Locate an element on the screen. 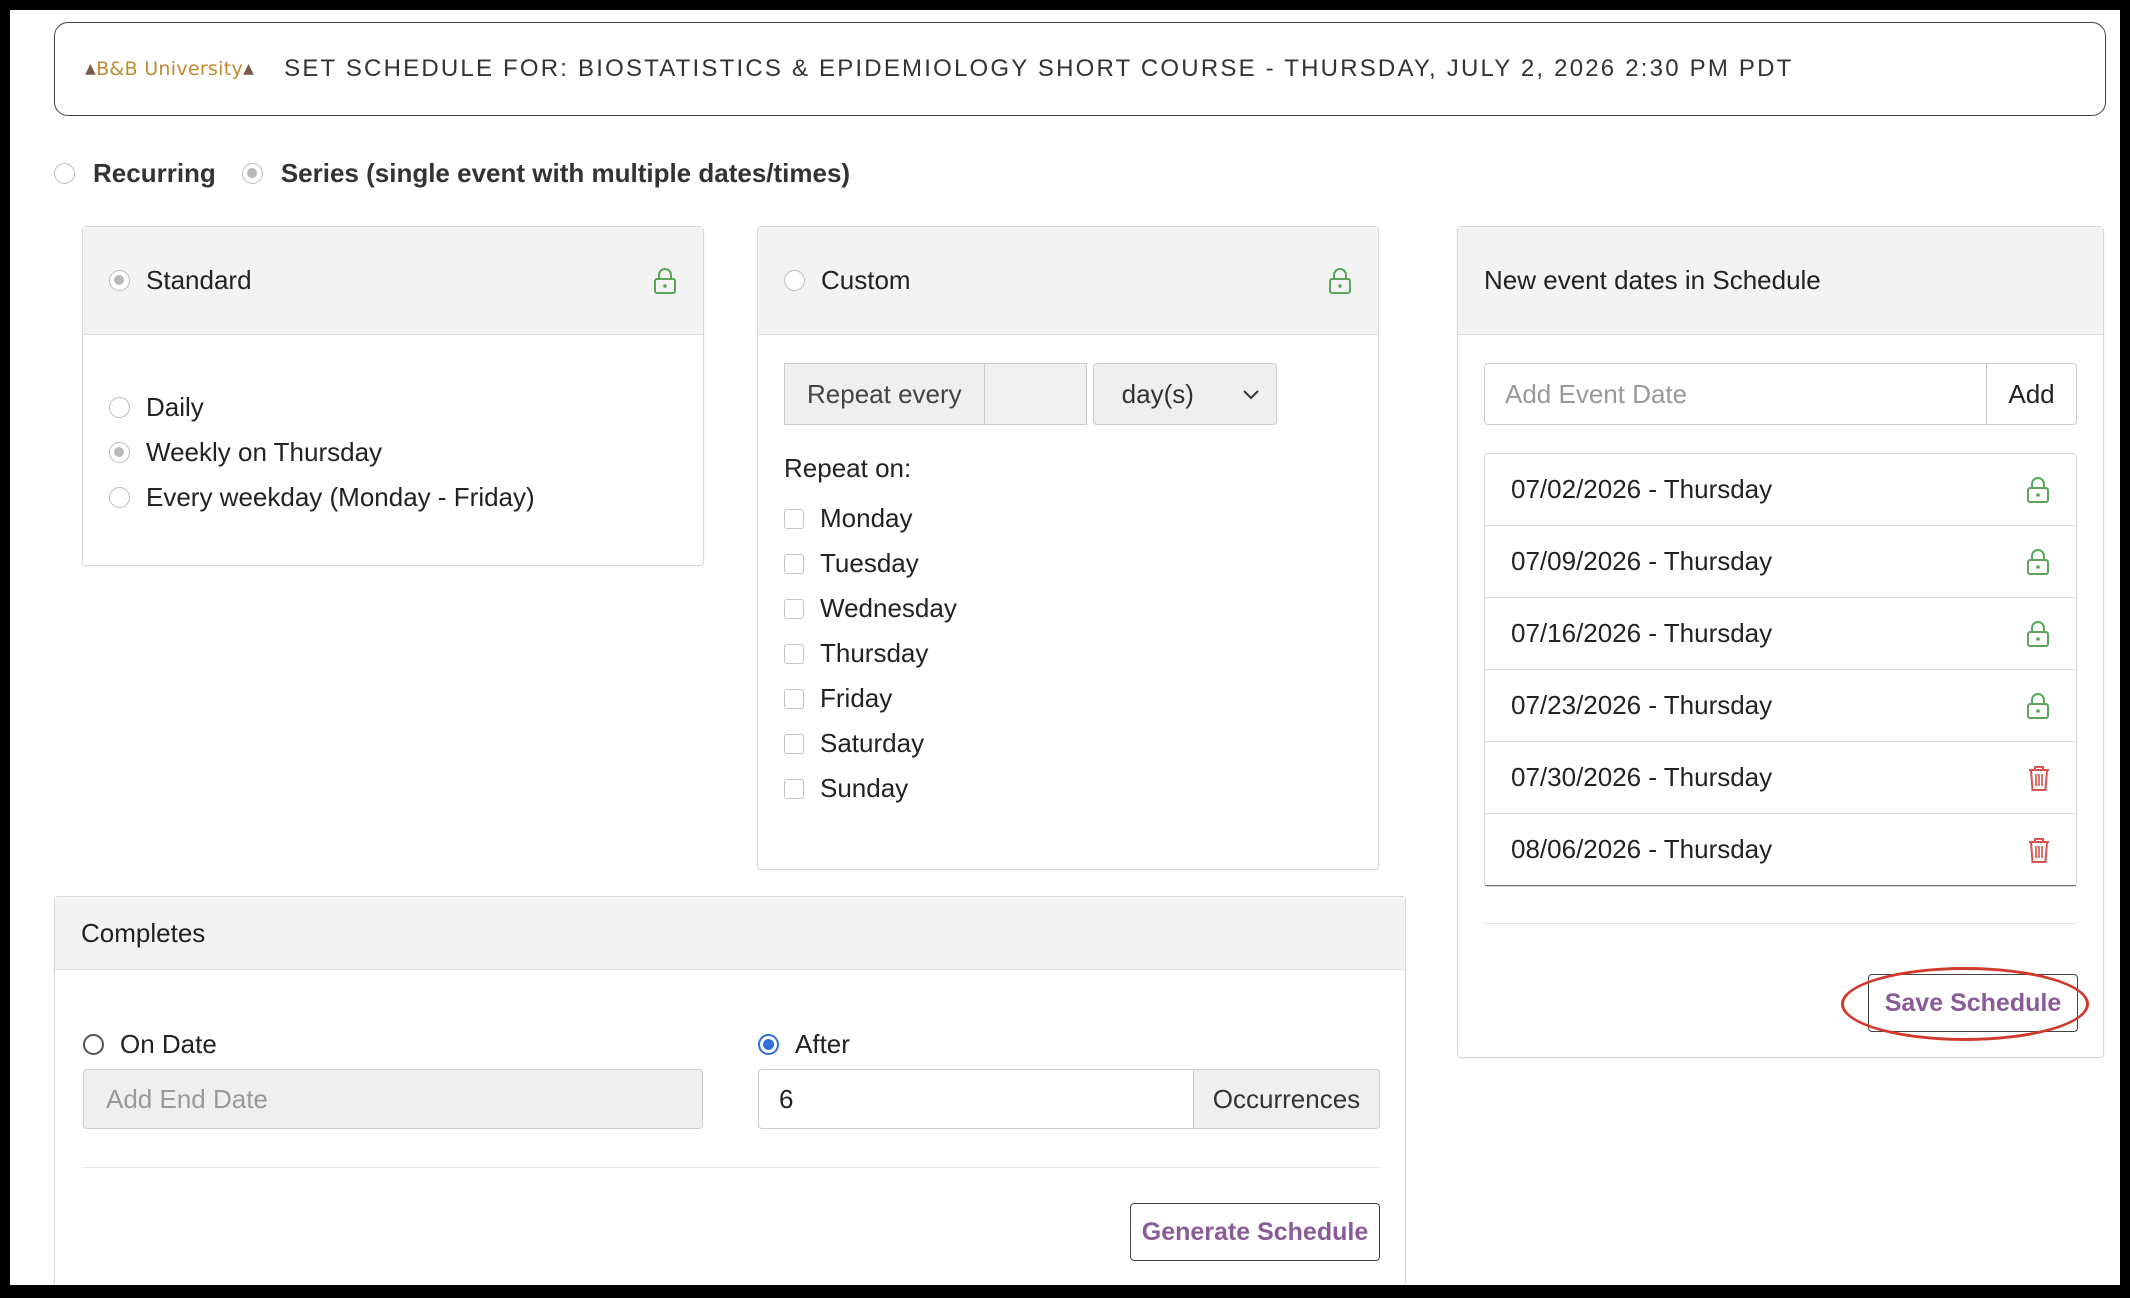 The width and height of the screenshot is (2130, 1298). list-item: 07/30/2026 - Thursday is located at coordinates (1780, 778).